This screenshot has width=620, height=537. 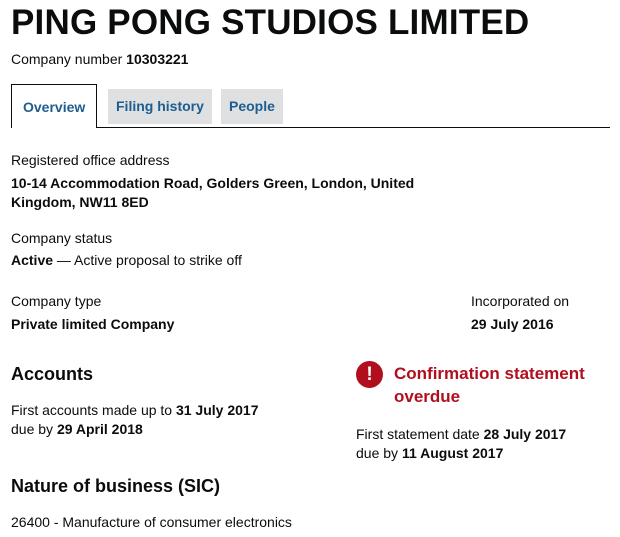 I want to click on company-status-detail: — Active proposal to strike off, so click(x=147, y=260).